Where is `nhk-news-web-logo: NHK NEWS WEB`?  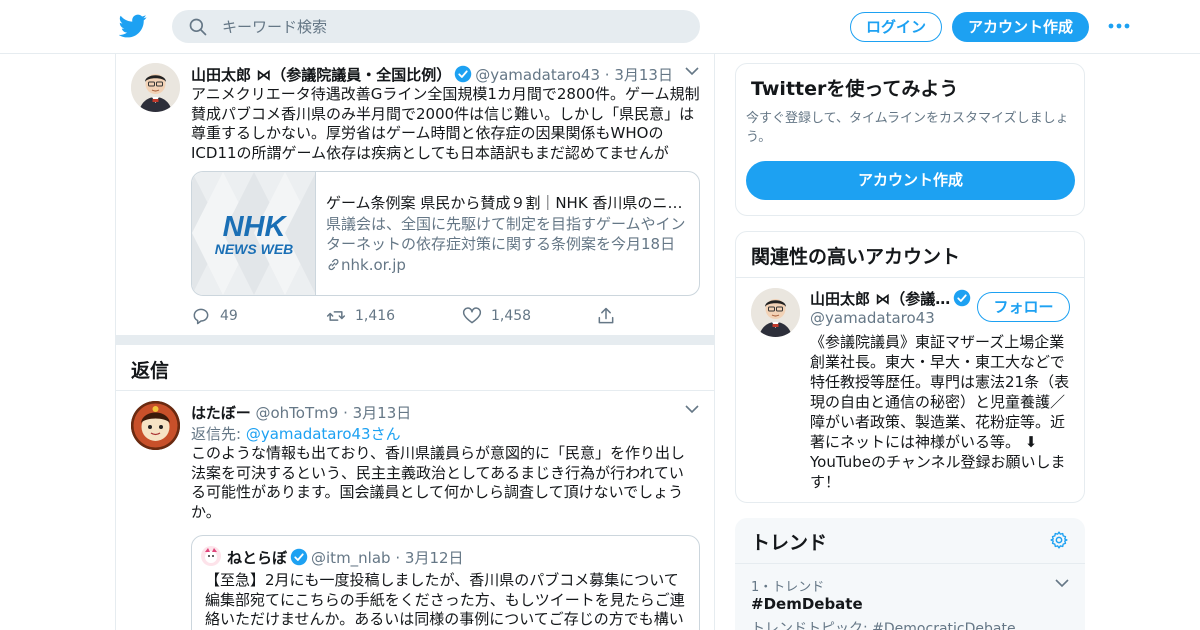
nhk-news-web-logo: NHK NEWS WEB is located at coordinates (253, 233).